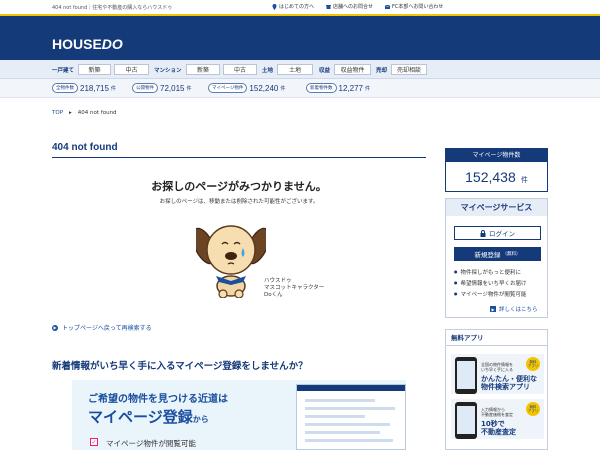 The image size is (600, 450). What do you see at coordinates (388, 6) in the screenshot?
I see `mail-icon` at bounding box center [388, 6].